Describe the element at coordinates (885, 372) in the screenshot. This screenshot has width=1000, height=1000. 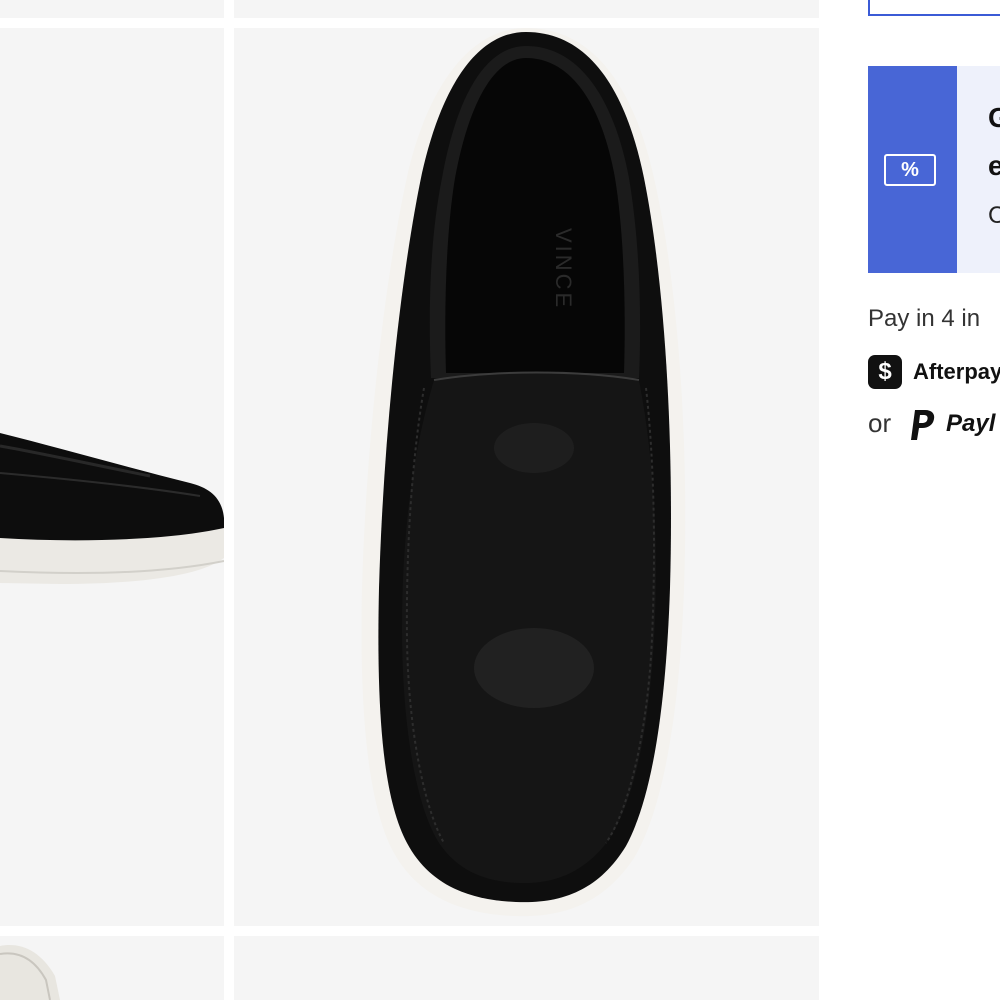
I see `afterpay-icon: $` at that location.